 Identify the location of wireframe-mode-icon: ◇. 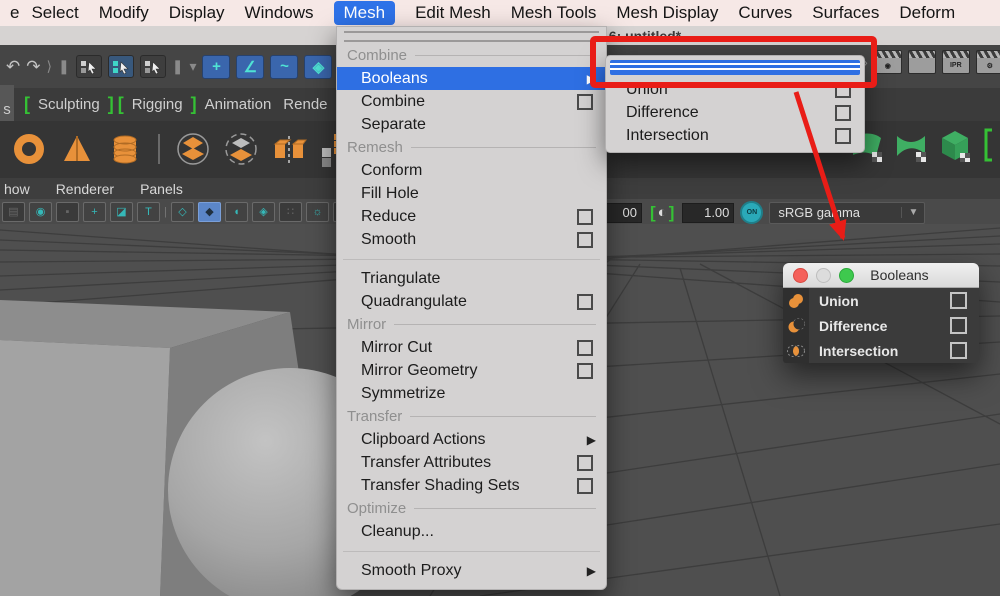
(182, 211).